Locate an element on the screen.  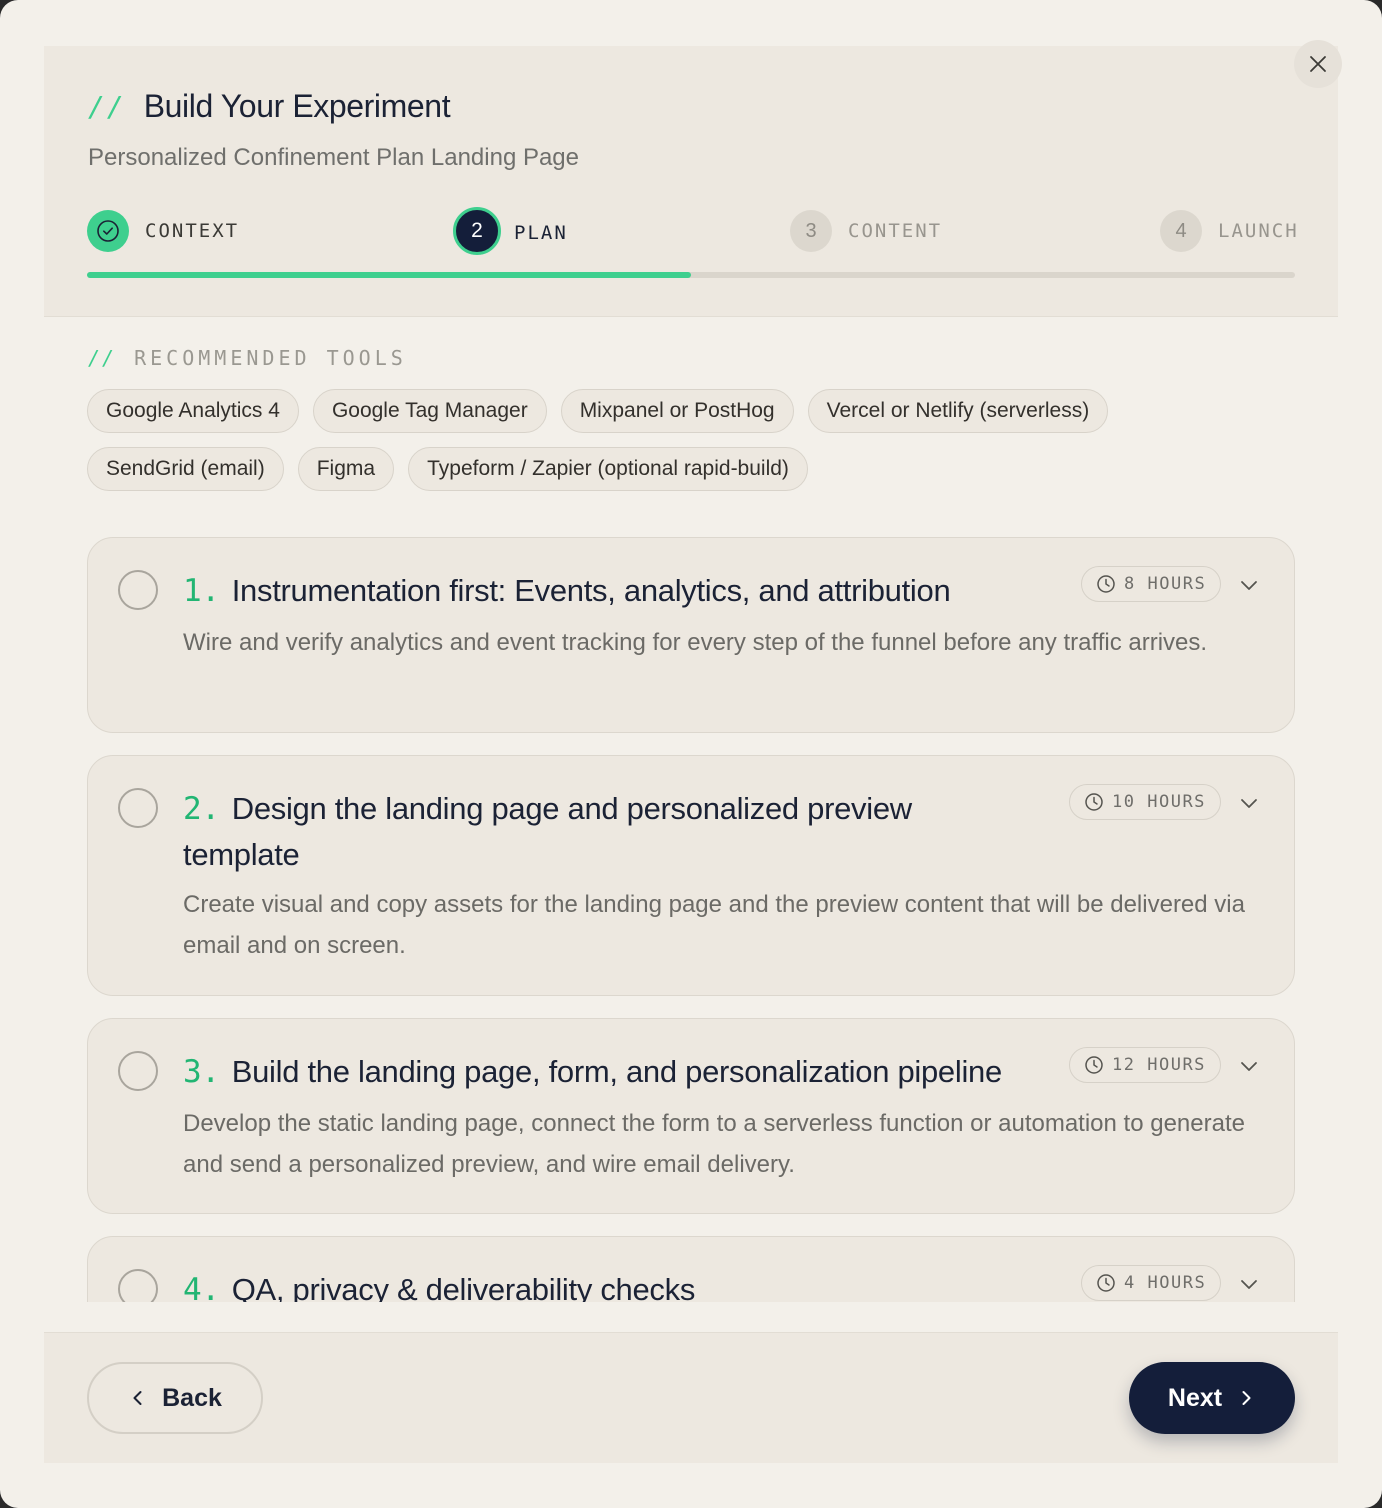
back-button-label: Back is located at coordinates (192, 1397).